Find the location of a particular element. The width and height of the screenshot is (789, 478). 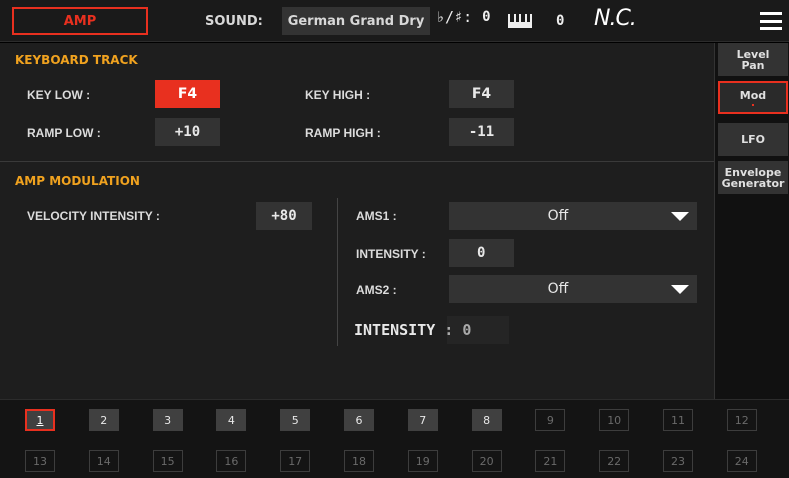

layer-button-13: 13 is located at coordinates (40, 461).